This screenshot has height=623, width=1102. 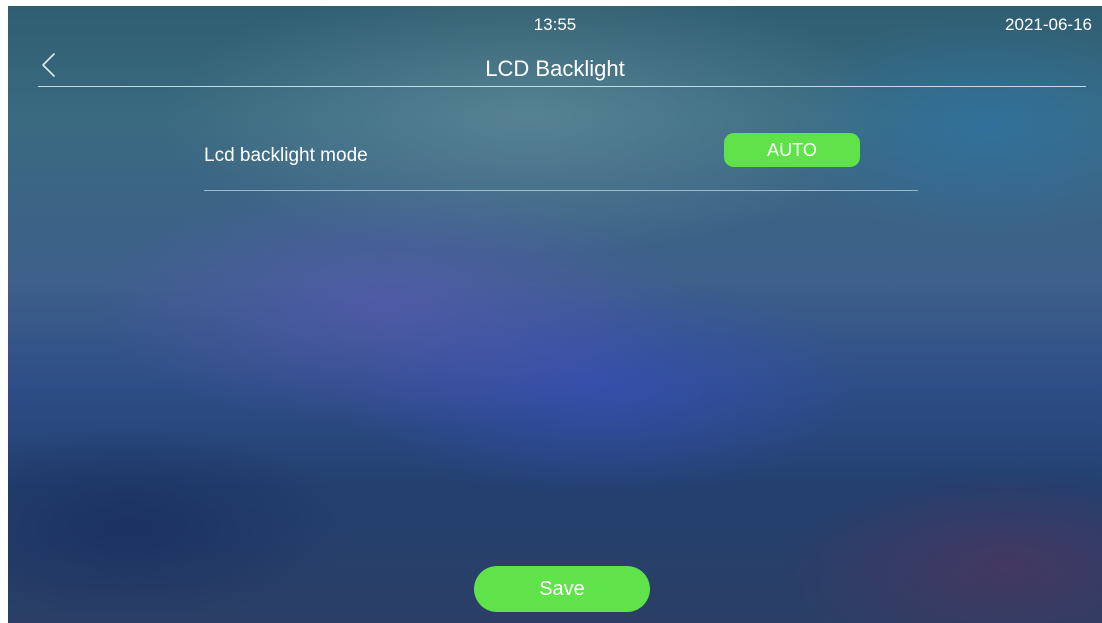 What do you see at coordinates (792, 150) in the screenshot?
I see `backlight-mode-toggle: AUTO` at bounding box center [792, 150].